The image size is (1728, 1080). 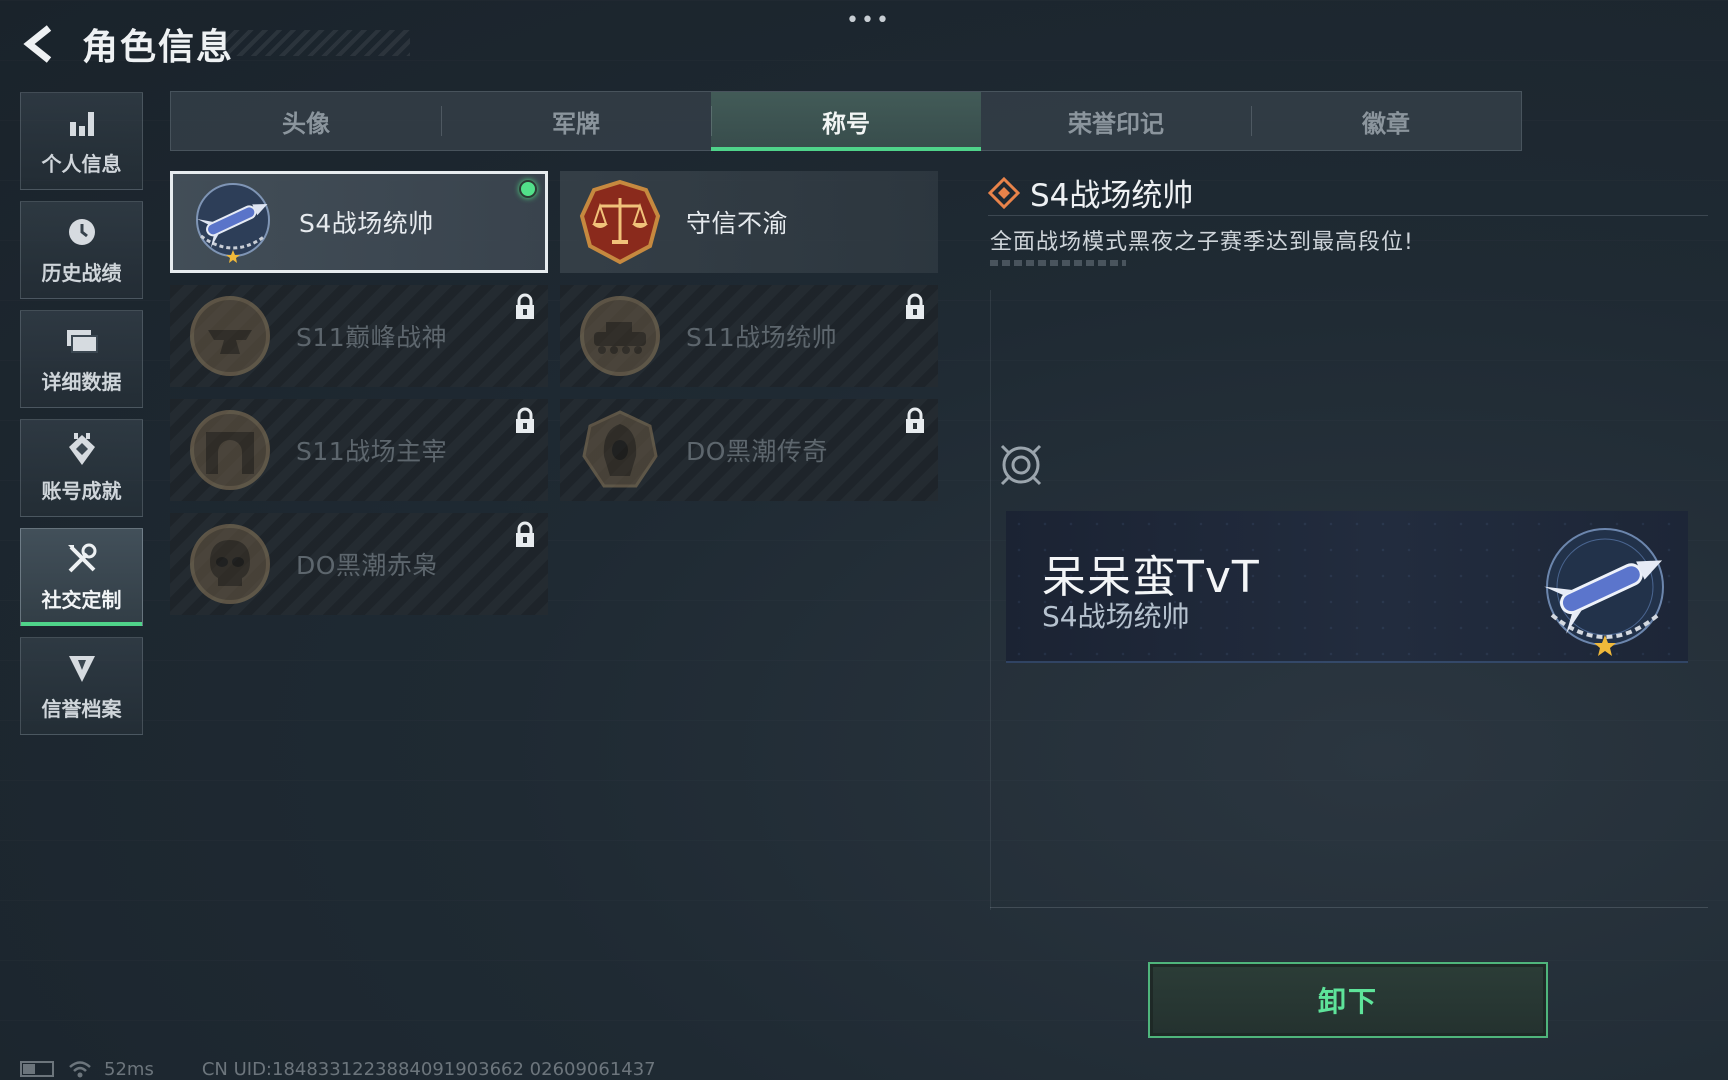 I want to click on title-card-name: DO黑潮赤枭, so click(x=367, y=565).